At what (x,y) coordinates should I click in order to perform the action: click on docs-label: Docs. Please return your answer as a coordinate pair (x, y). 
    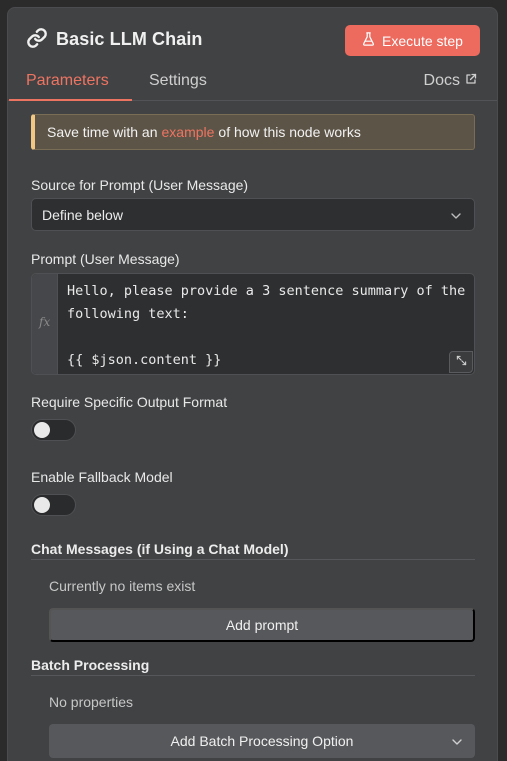
    Looking at the image, I should click on (441, 80).